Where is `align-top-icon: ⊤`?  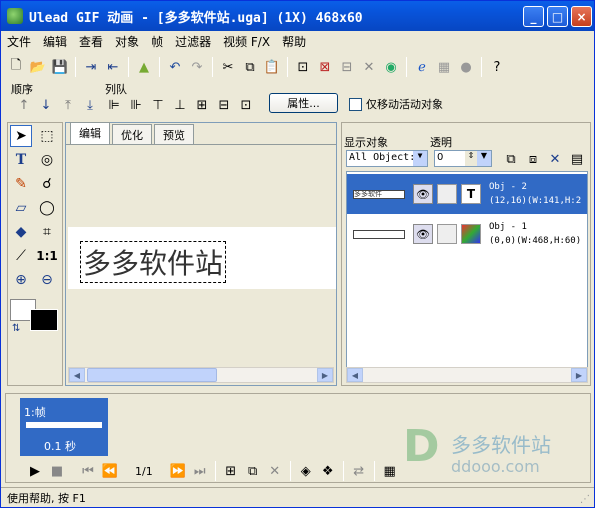
align-top-icon: ⊤ is located at coordinates (158, 105).